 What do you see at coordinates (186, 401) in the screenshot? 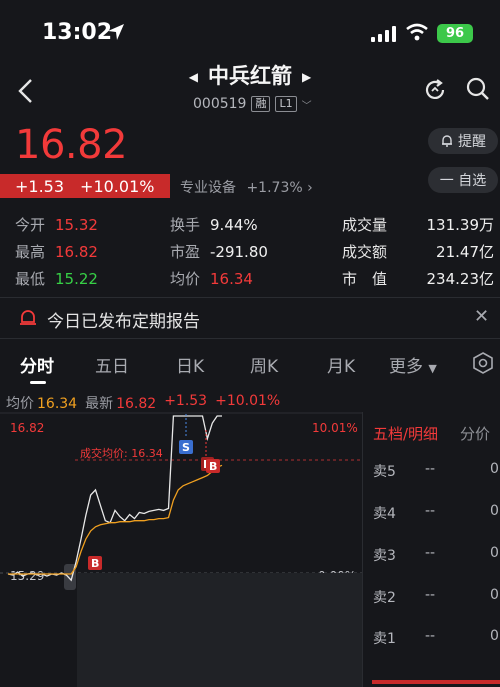
I see `legend-change: +1.53` at bounding box center [186, 401].